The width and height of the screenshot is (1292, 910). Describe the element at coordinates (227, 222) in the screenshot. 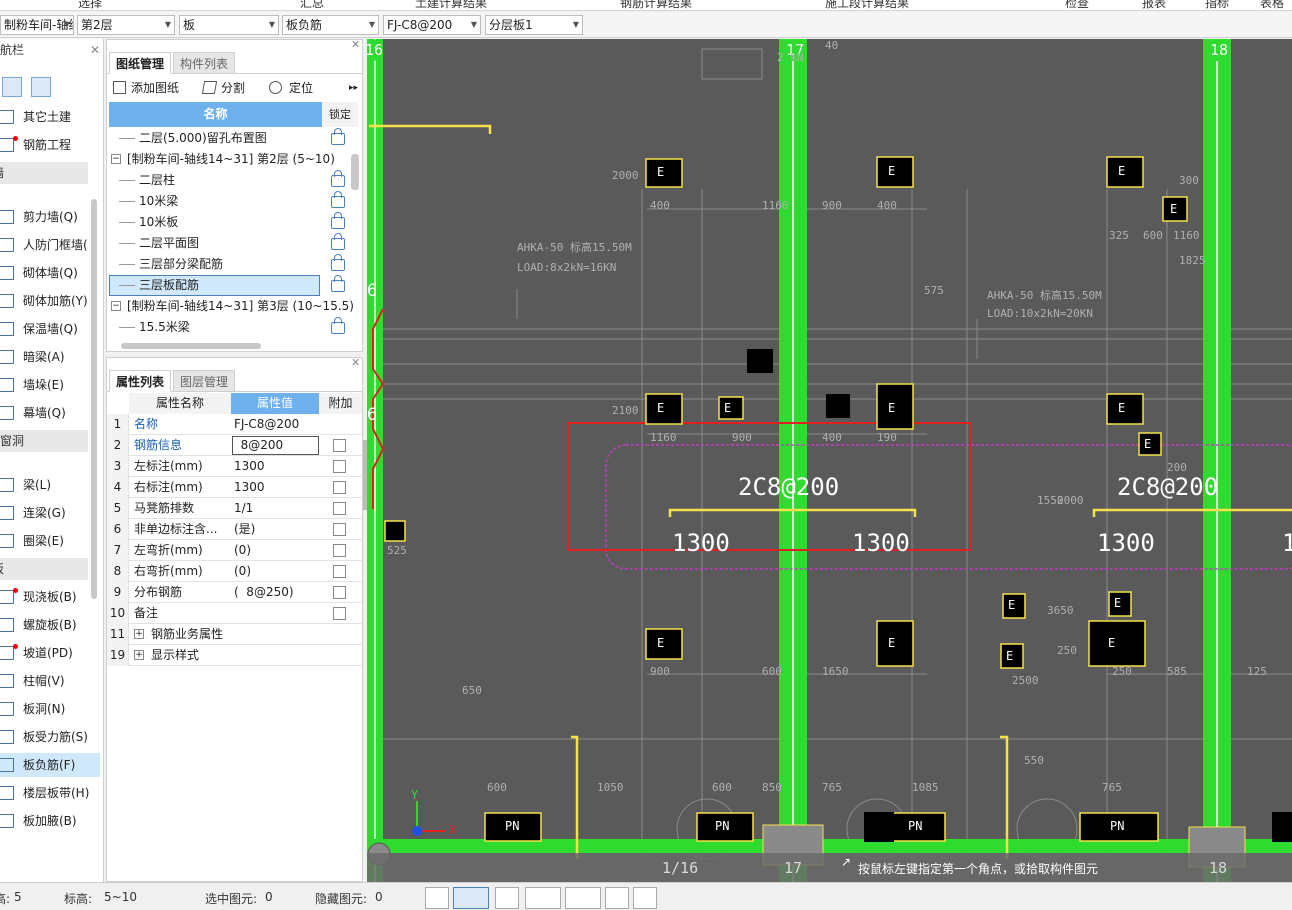

I see `drawing-row: 10米板` at that location.